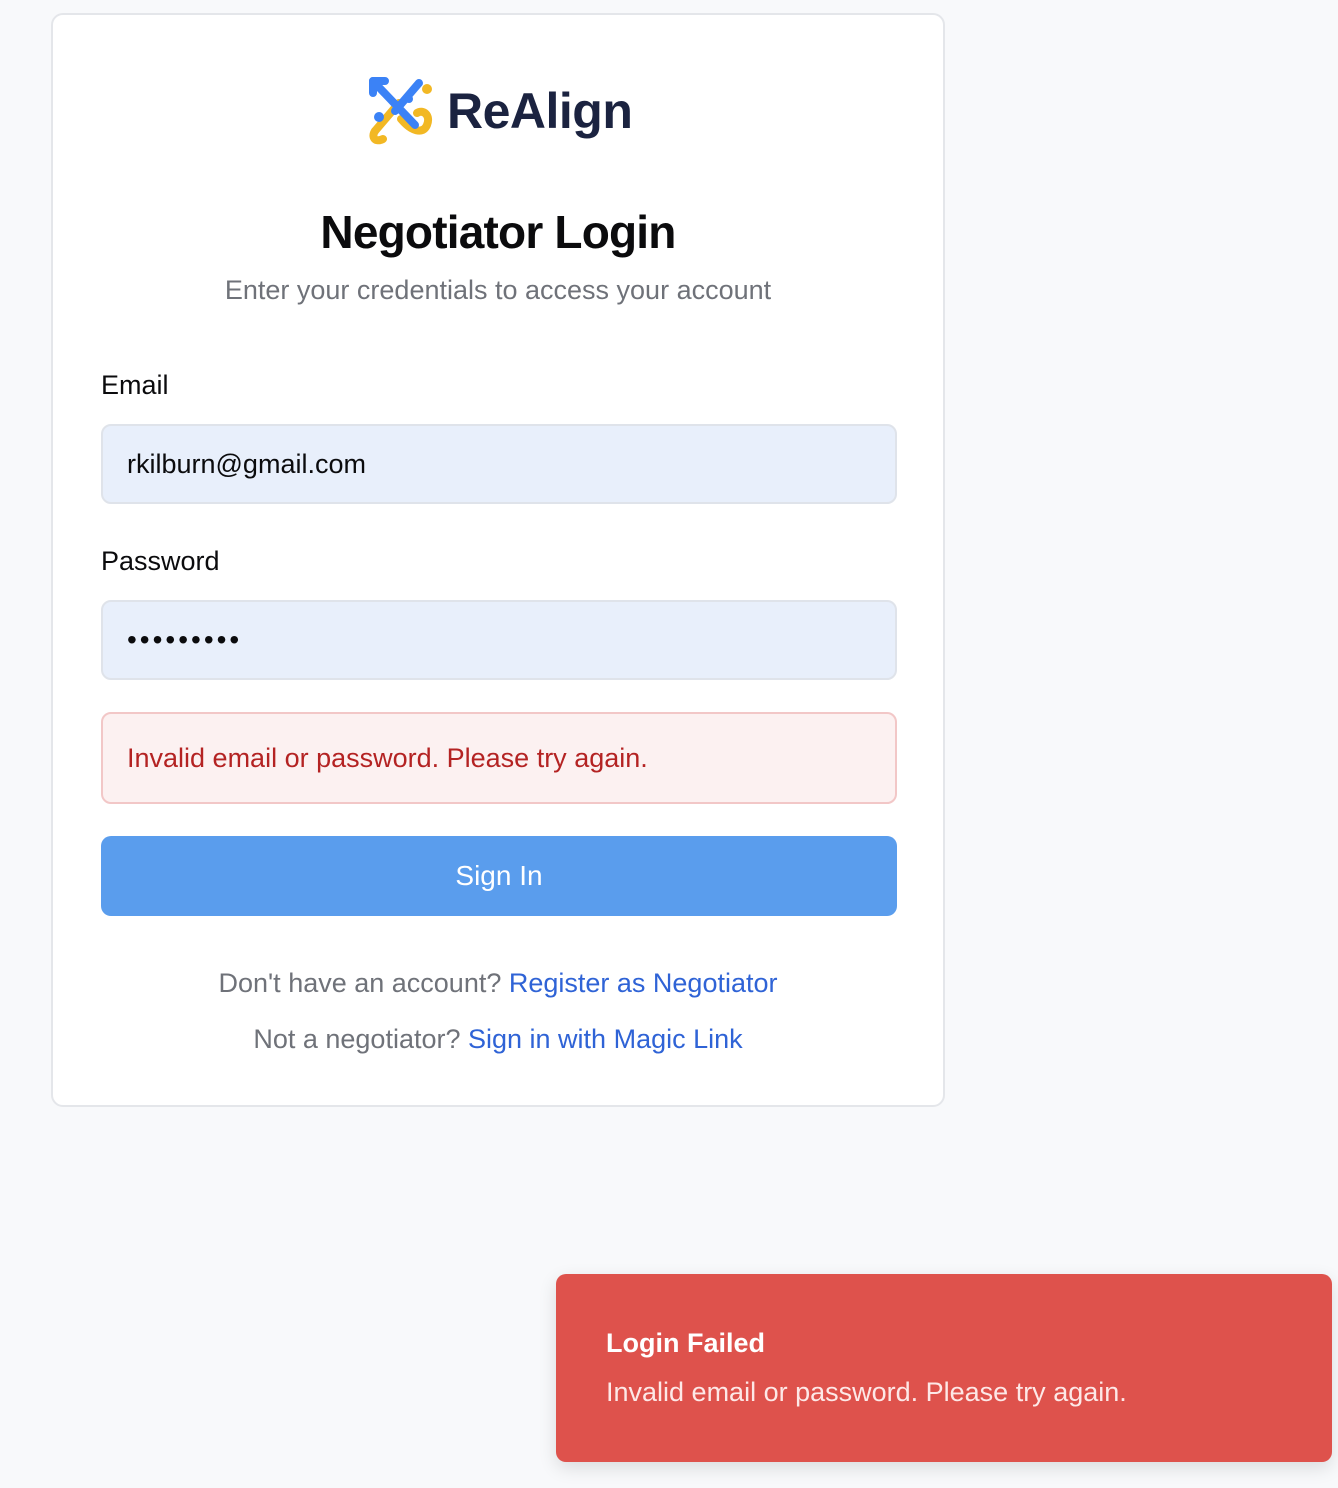  What do you see at coordinates (160, 561) in the screenshot?
I see `password-label: Password` at bounding box center [160, 561].